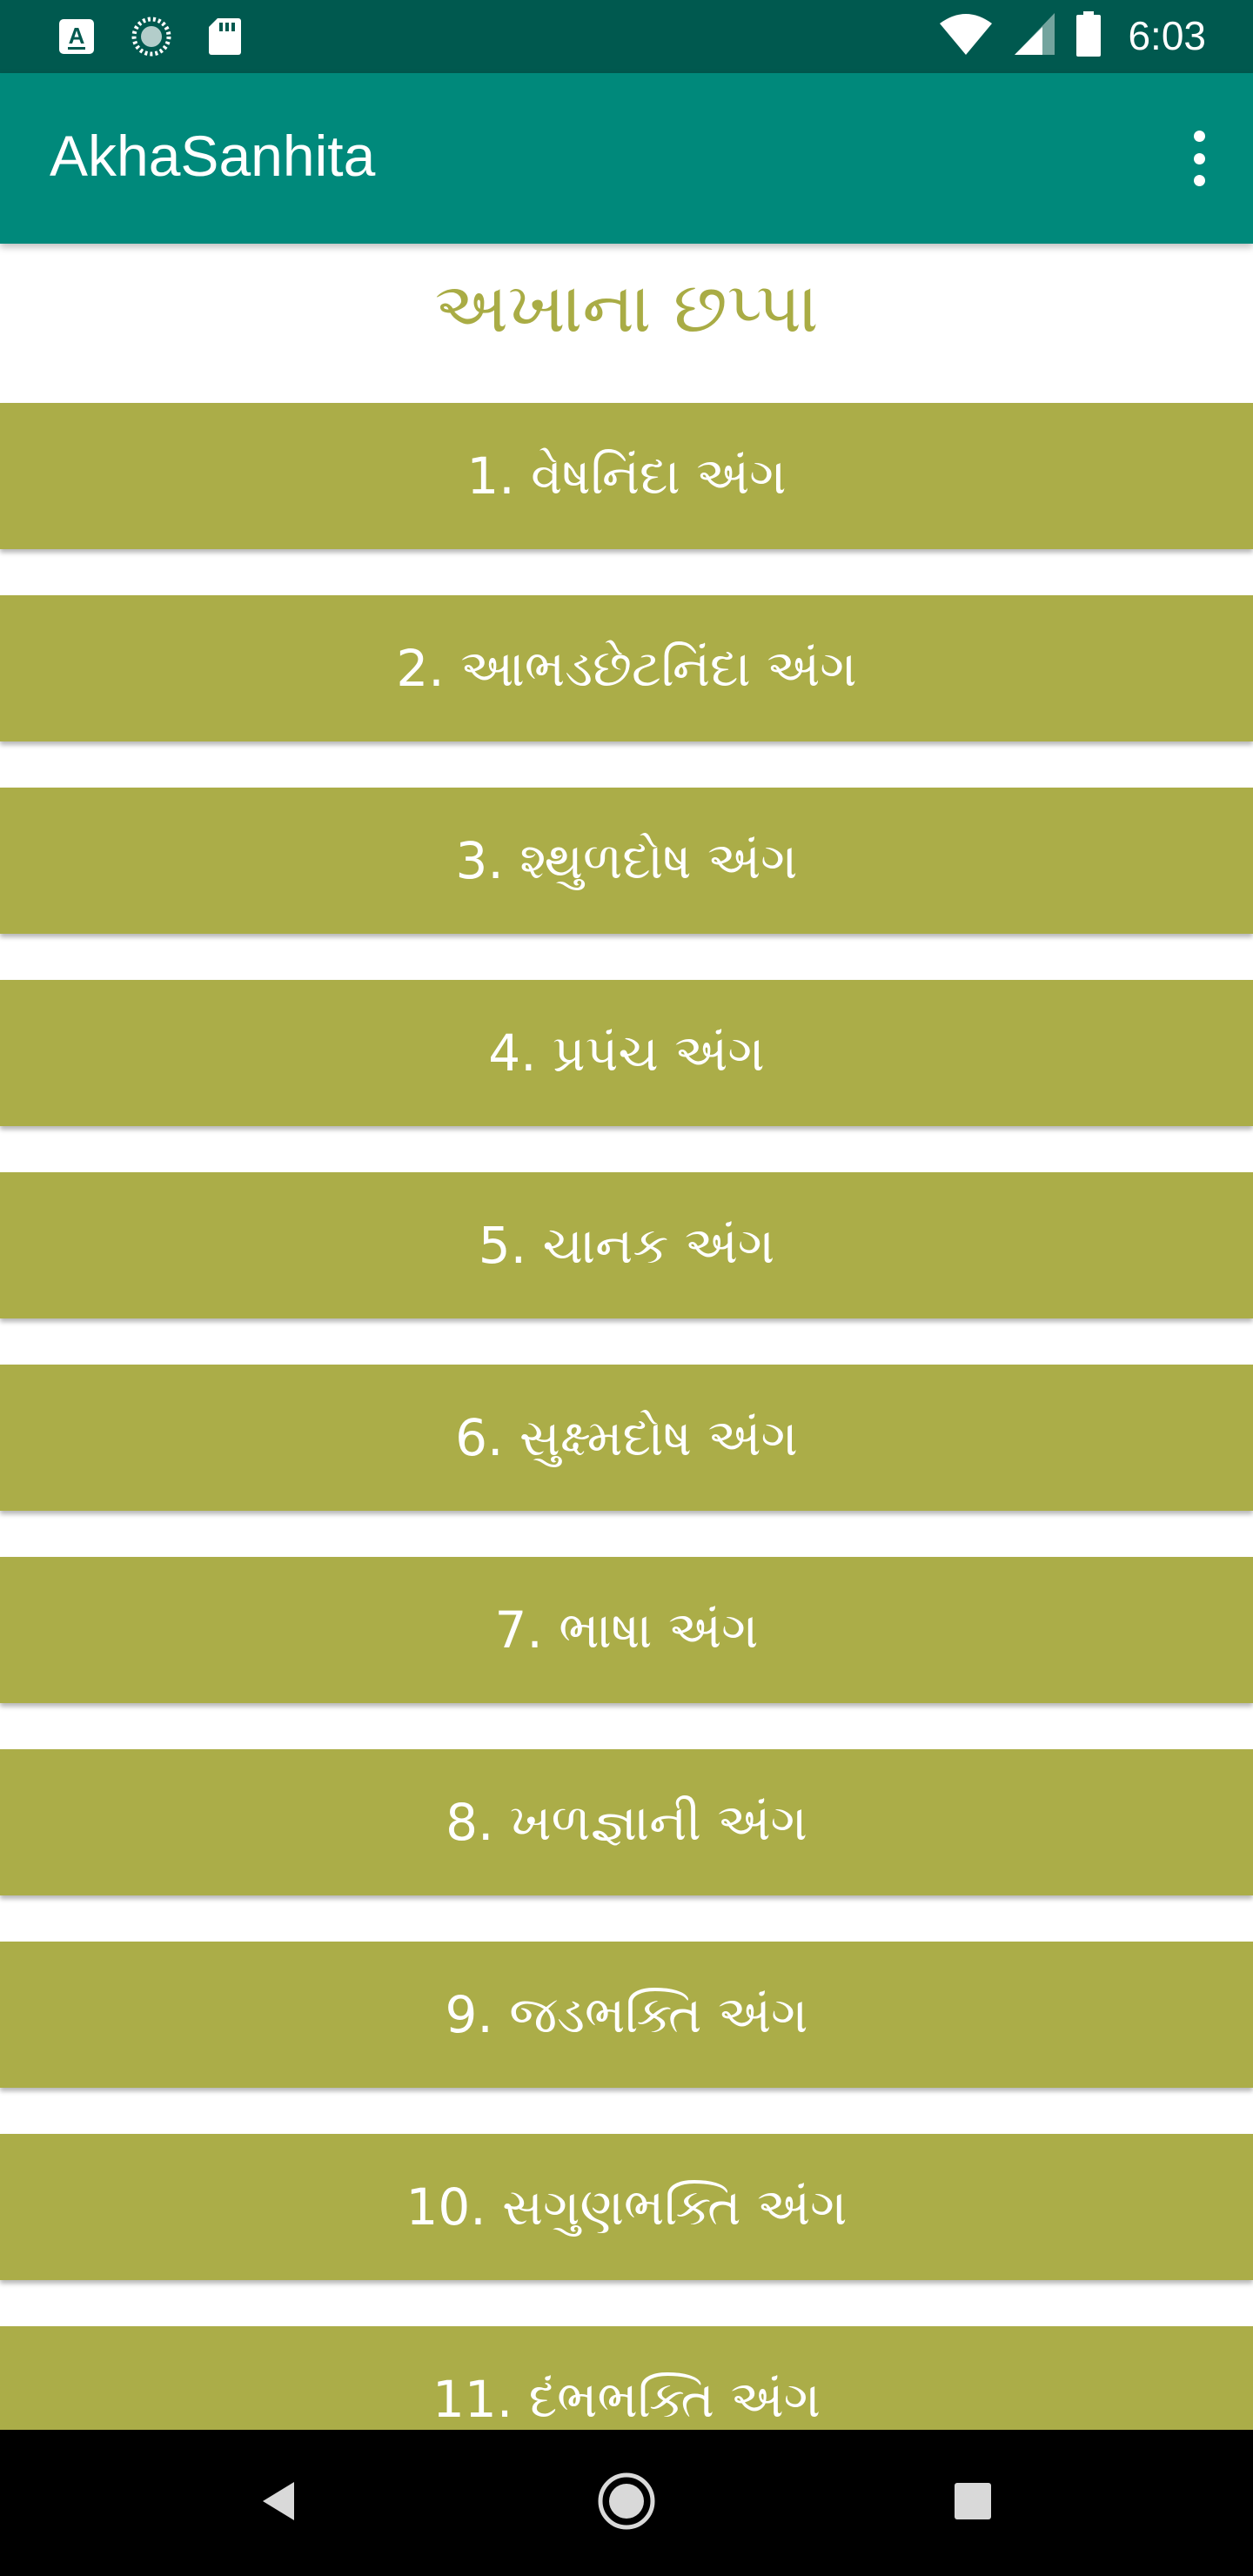  I want to click on more-options-button, so click(1199, 158).